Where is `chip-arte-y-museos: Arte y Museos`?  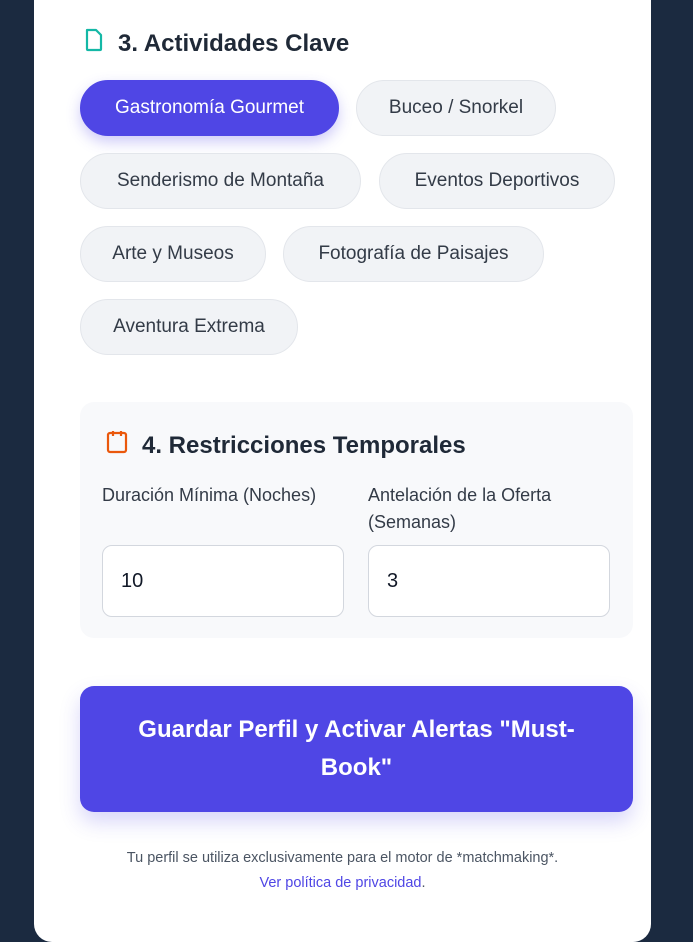 chip-arte-y-museos: Arte y Museos is located at coordinates (173, 254).